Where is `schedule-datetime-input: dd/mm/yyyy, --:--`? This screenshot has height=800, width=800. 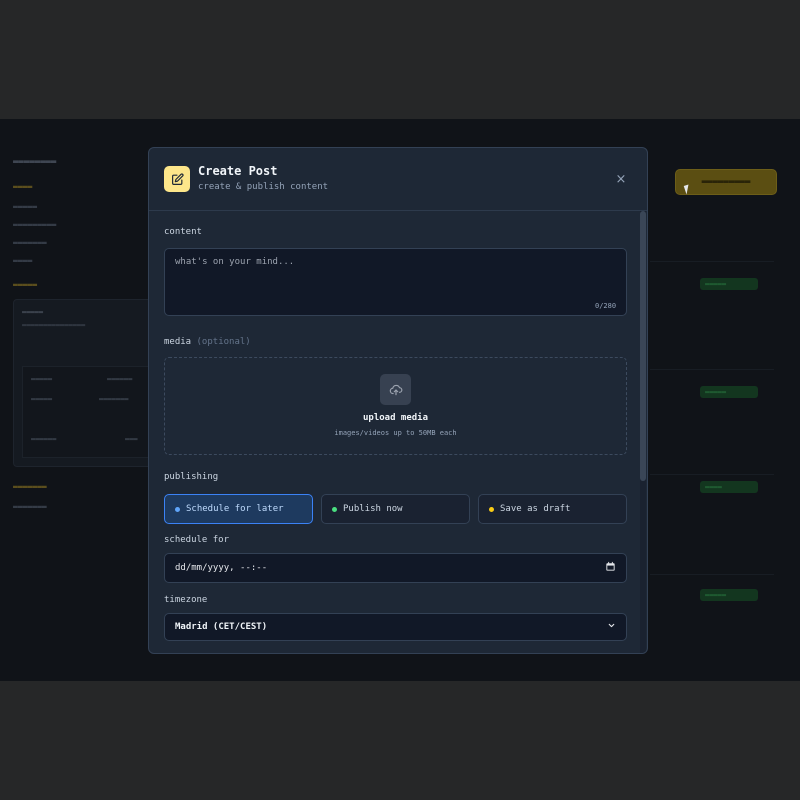 schedule-datetime-input: dd/mm/yyyy, --:-- is located at coordinates (395, 568).